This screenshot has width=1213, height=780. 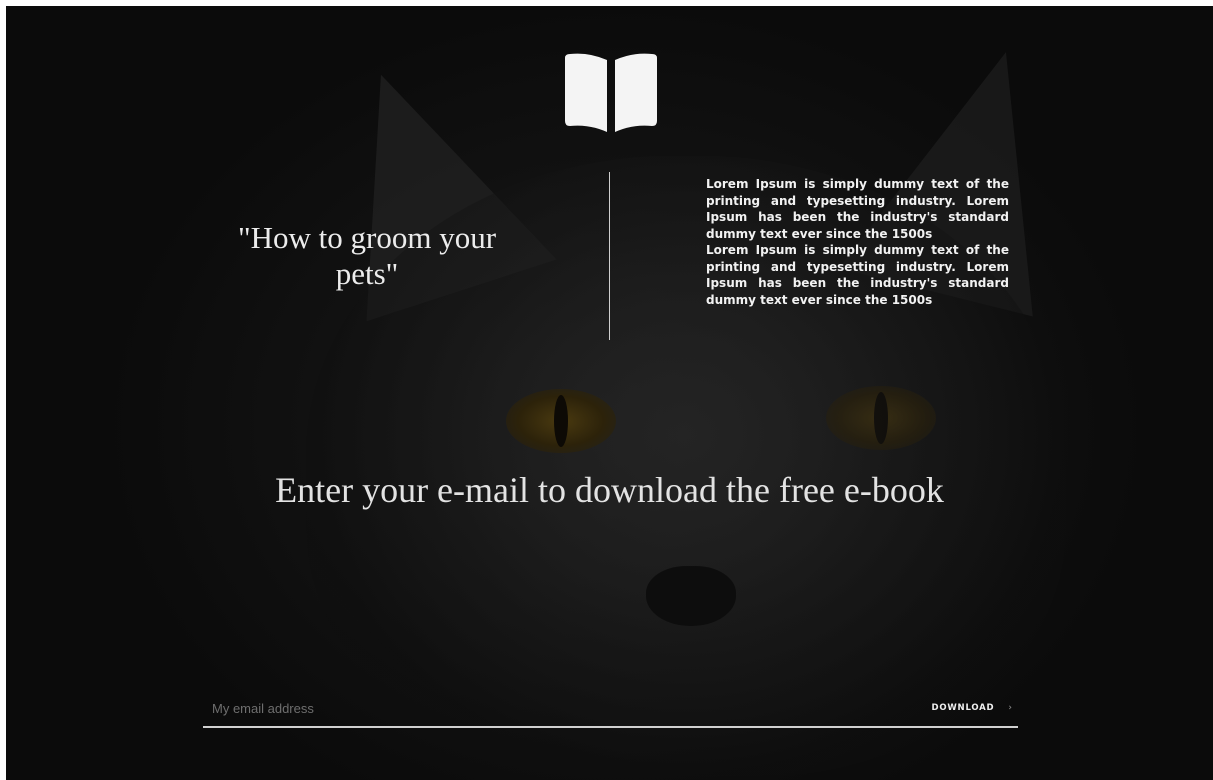 What do you see at coordinates (367, 255) in the screenshot?
I see `ebook-title: "How to groom your pets"` at bounding box center [367, 255].